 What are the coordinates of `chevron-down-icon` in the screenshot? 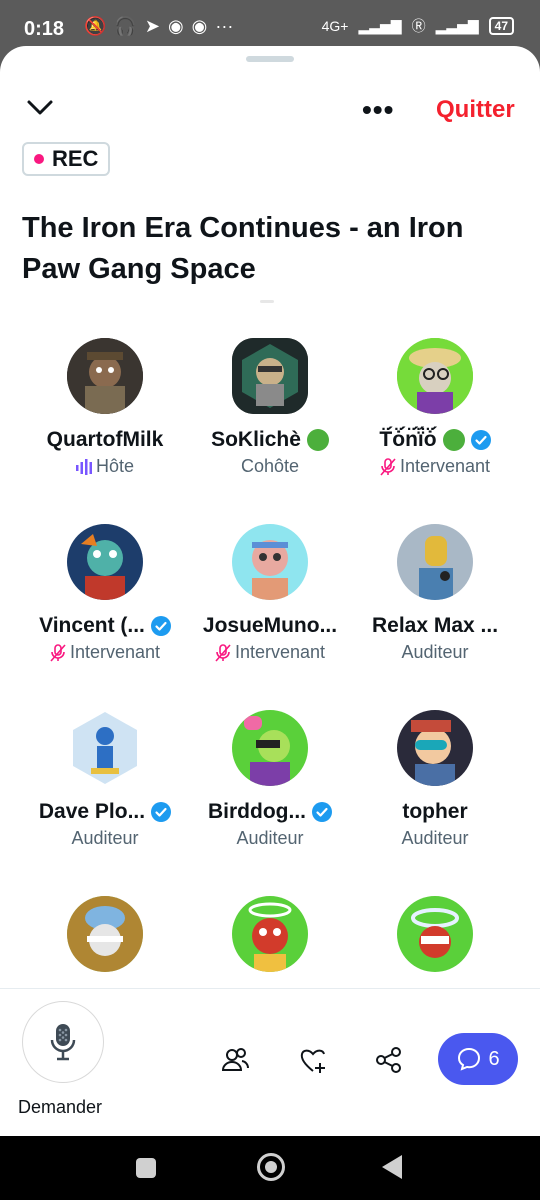 It's located at (40, 108).